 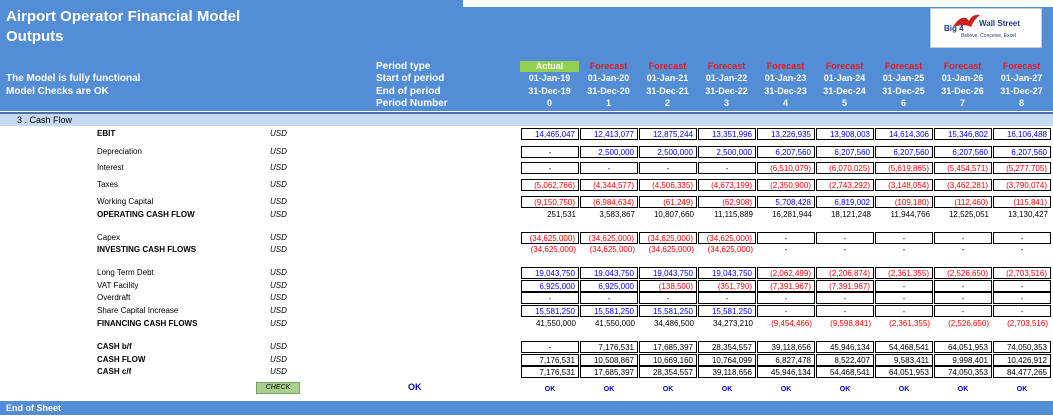 What do you see at coordinates (668, 202) in the screenshot?
I see `table-cell: (61,249)` at bounding box center [668, 202].